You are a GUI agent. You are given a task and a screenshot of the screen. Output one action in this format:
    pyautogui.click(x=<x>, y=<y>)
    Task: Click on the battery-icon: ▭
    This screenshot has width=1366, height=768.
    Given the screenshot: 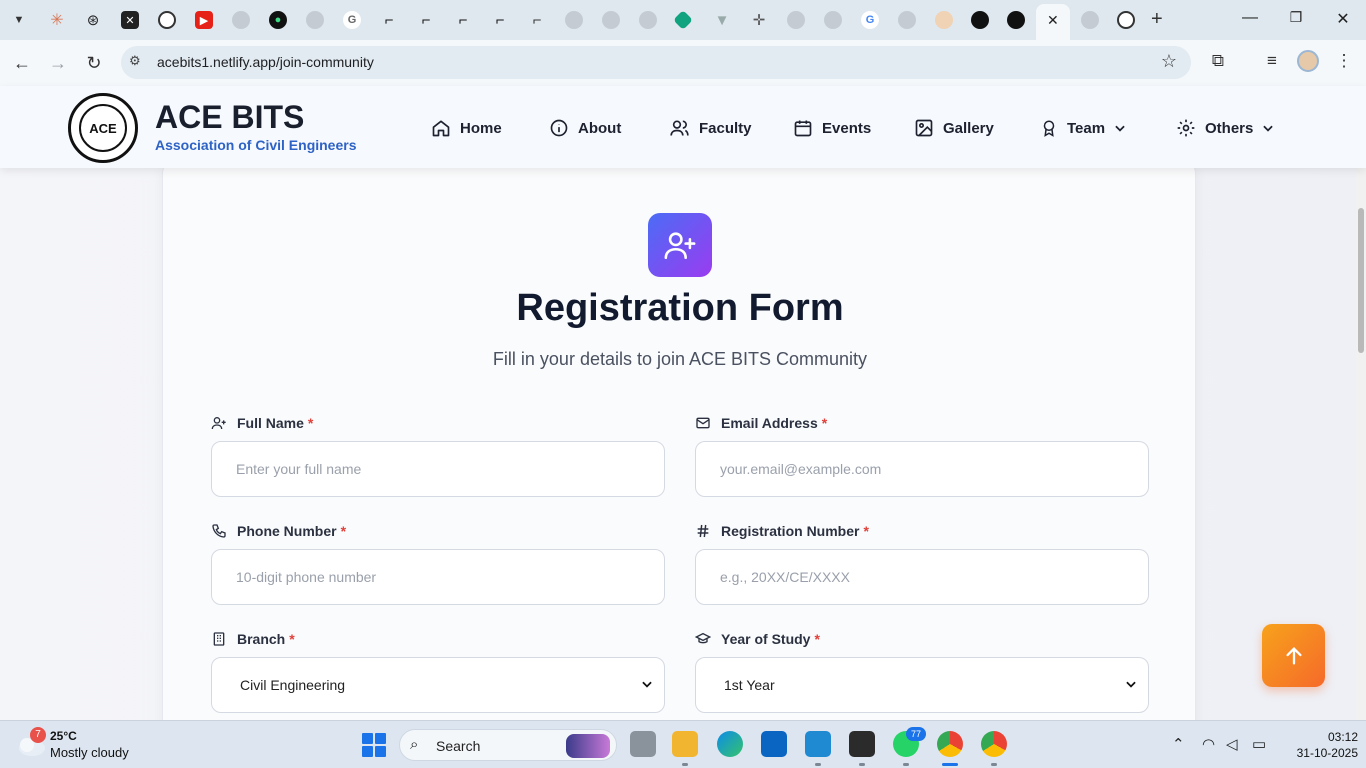 What is the action you would take?
    pyautogui.click(x=1259, y=744)
    